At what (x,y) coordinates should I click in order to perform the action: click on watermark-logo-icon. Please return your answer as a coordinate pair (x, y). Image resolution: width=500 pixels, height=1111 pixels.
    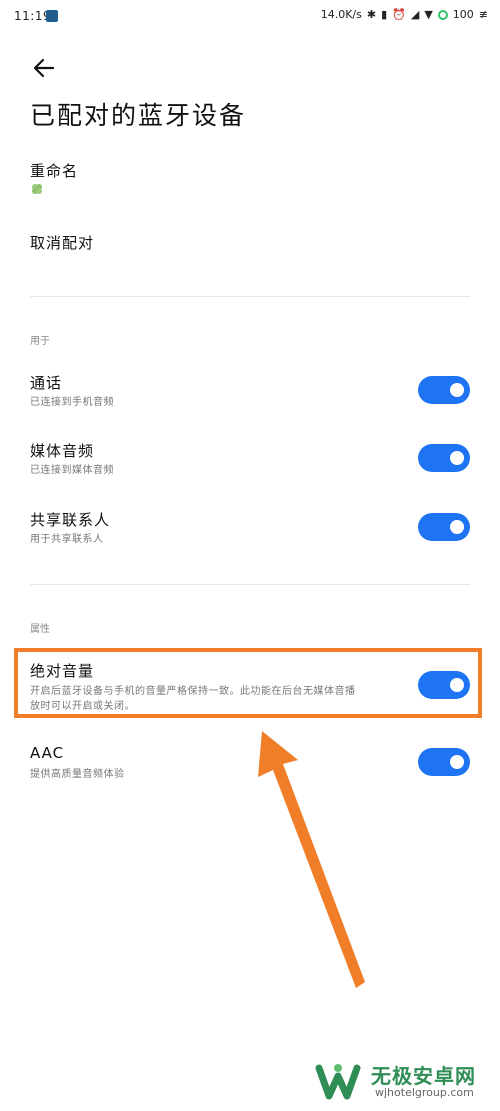
    Looking at the image, I should click on (338, 1082).